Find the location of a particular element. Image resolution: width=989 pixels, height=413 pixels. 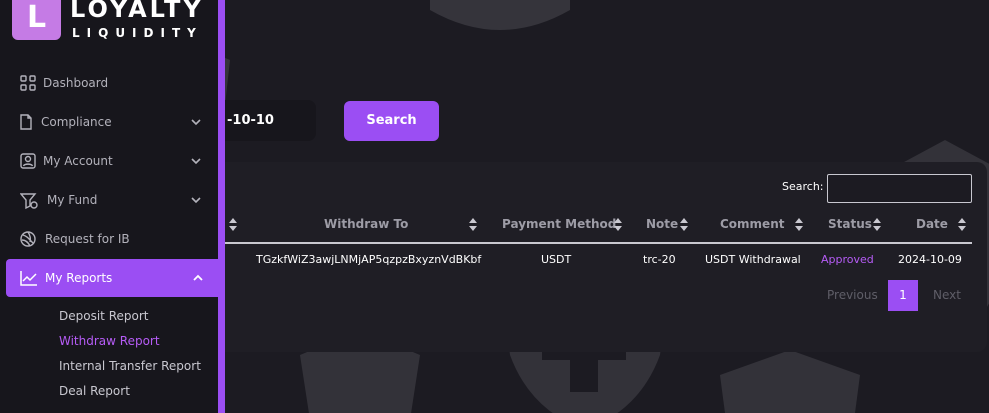

globe-icon is located at coordinates (28, 239).